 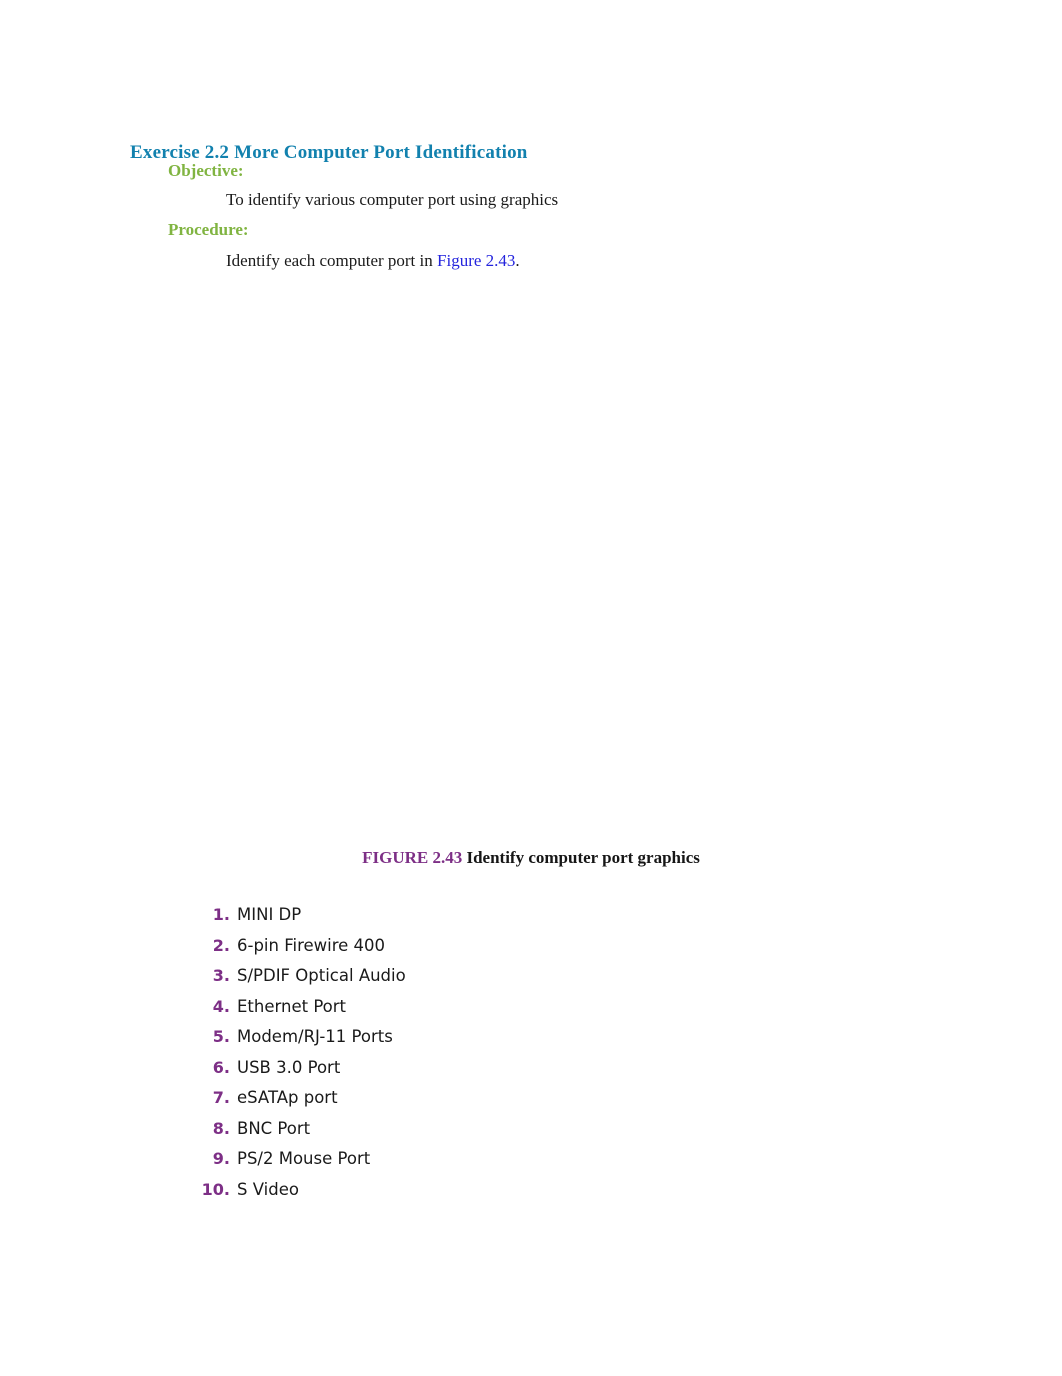 I want to click on list-item: 9. PS/2 Mouse Port, so click(x=551, y=1159).